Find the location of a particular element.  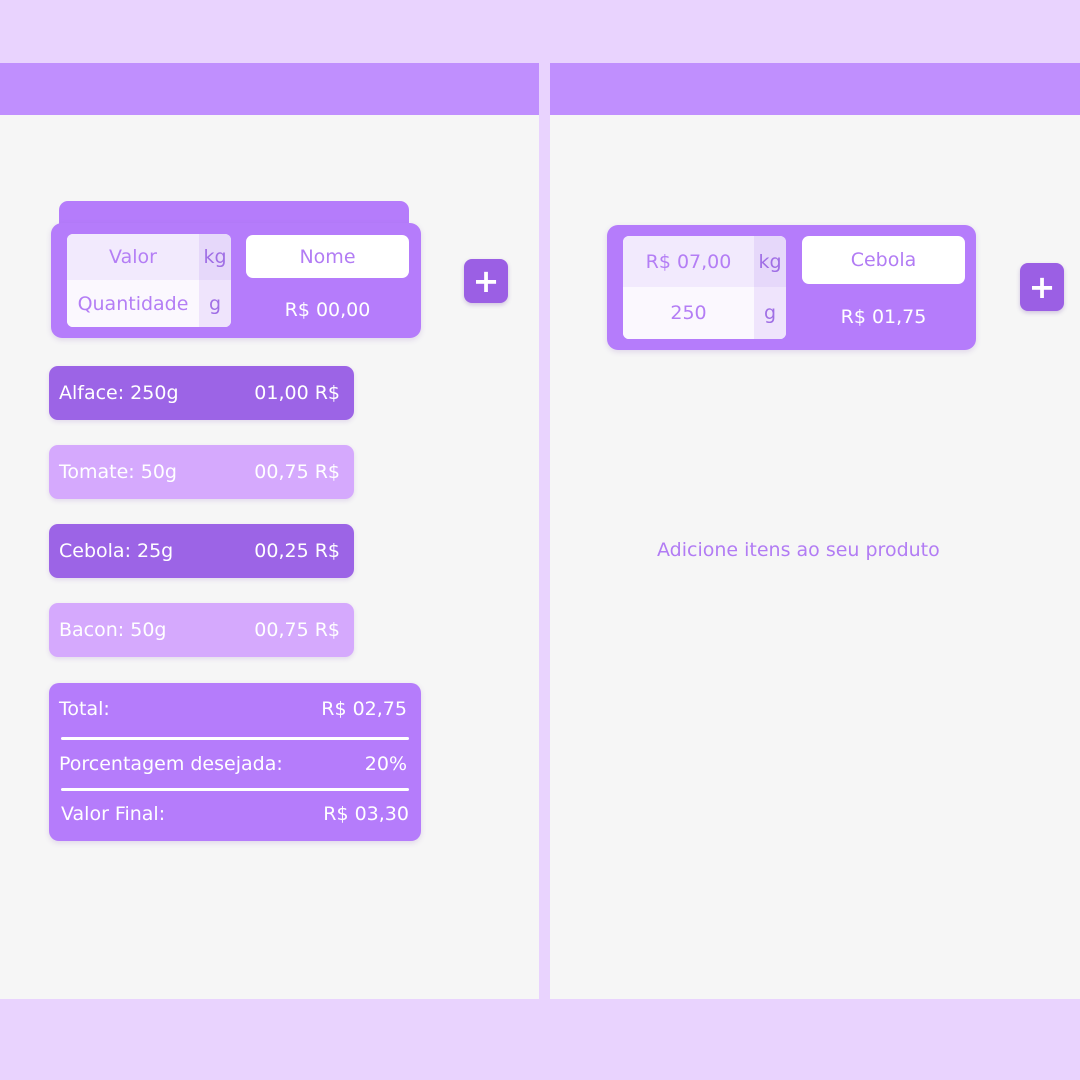

calculator-card: Valor kg Quantidade g Nome R$ 00,00 is located at coordinates (236, 280).